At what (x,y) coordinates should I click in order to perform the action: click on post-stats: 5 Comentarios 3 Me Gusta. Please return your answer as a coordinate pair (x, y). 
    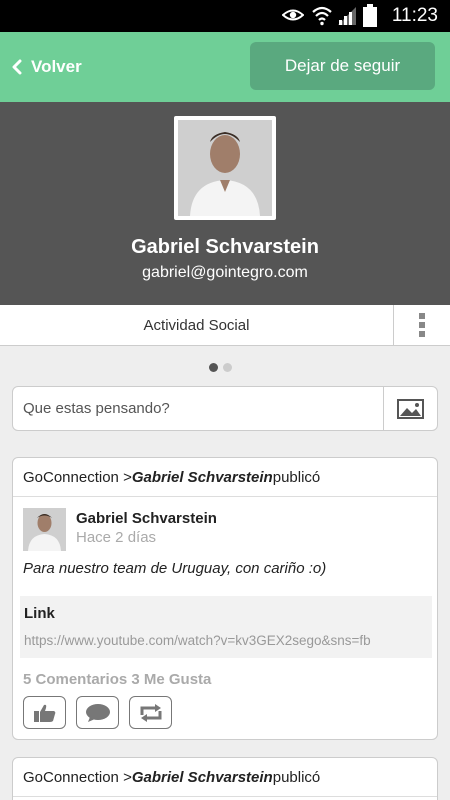
    Looking at the image, I should click on (117, 679).